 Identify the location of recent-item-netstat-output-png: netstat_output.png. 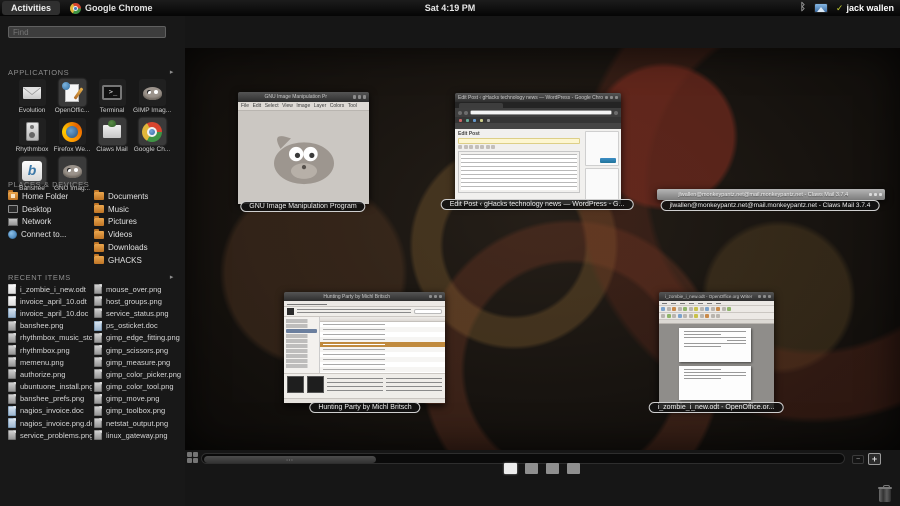
(139, 423).